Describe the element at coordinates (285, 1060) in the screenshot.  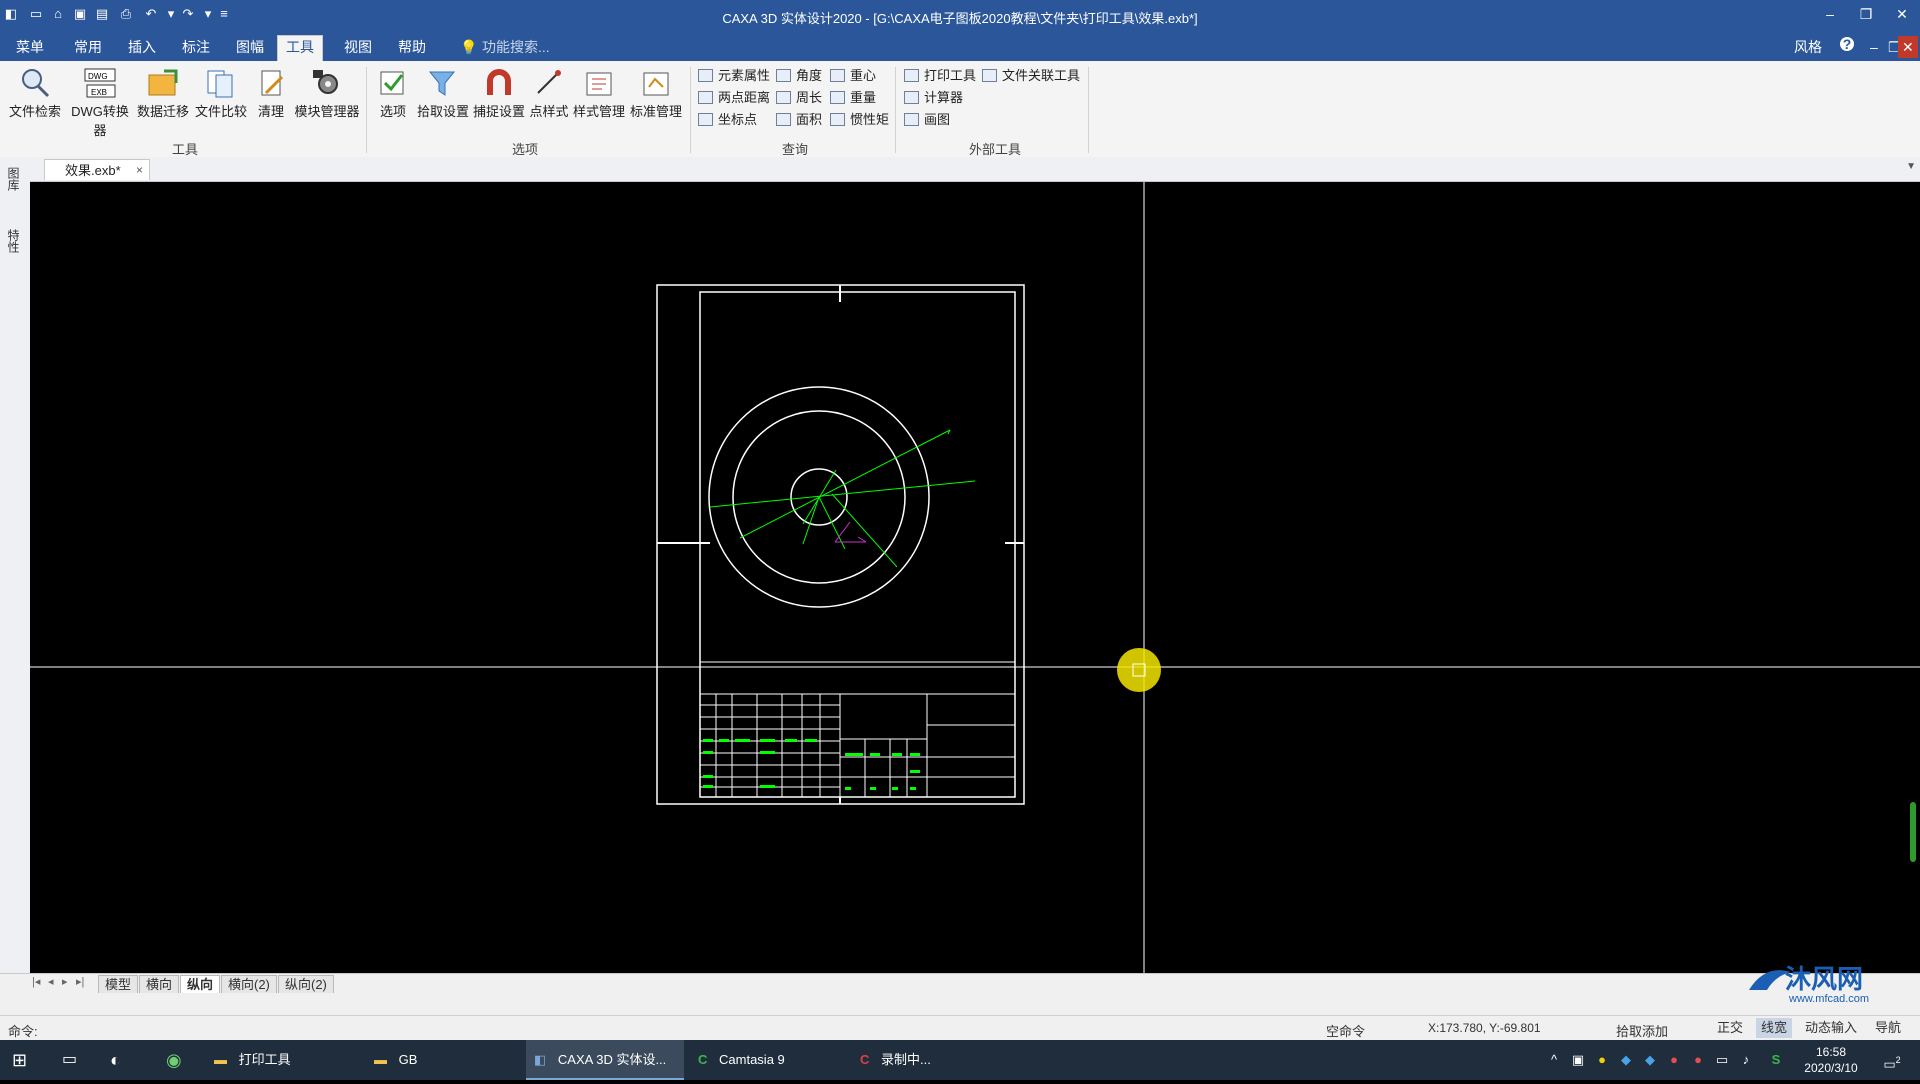
I see `taskbar-app-print-tool: ▬ 打印工具` at that location.